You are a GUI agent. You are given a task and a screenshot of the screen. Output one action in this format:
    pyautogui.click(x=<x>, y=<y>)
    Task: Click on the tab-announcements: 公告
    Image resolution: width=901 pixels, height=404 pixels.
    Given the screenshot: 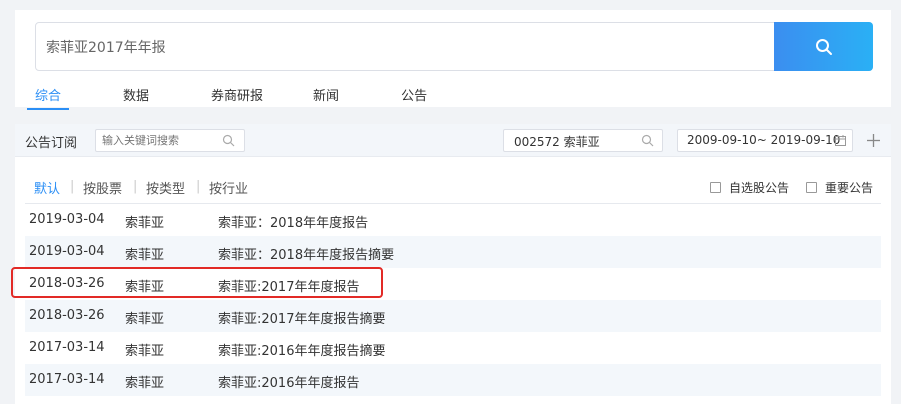 What is the action you would take?
    pyautogui.click(x=414, y=96)
    